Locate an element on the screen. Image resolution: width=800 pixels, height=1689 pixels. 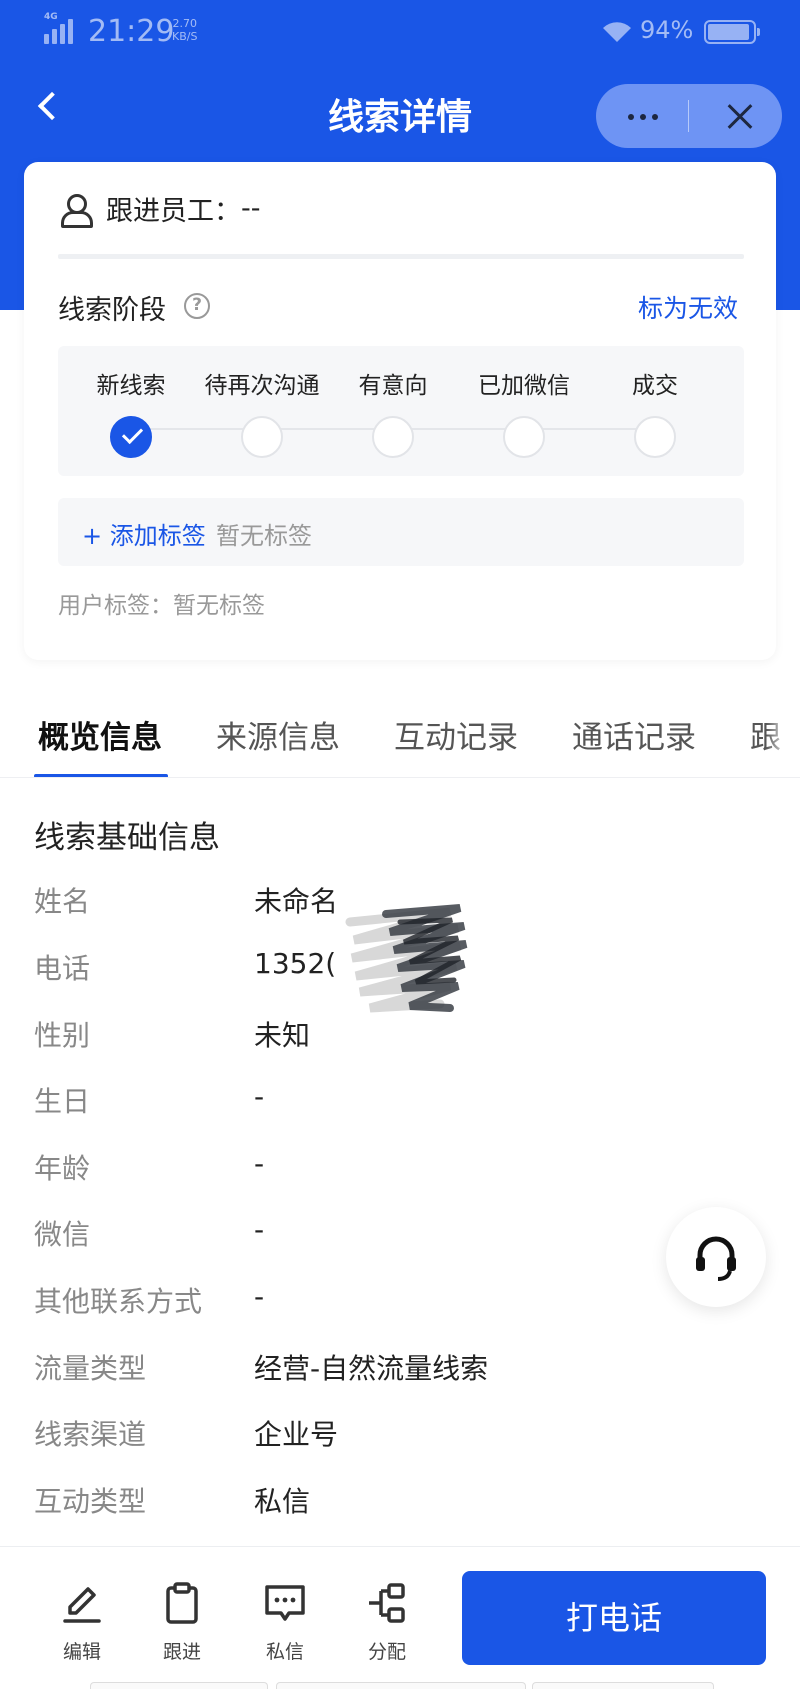
add-tag-button: + 添加标签 is located at coordinates (144, 533).